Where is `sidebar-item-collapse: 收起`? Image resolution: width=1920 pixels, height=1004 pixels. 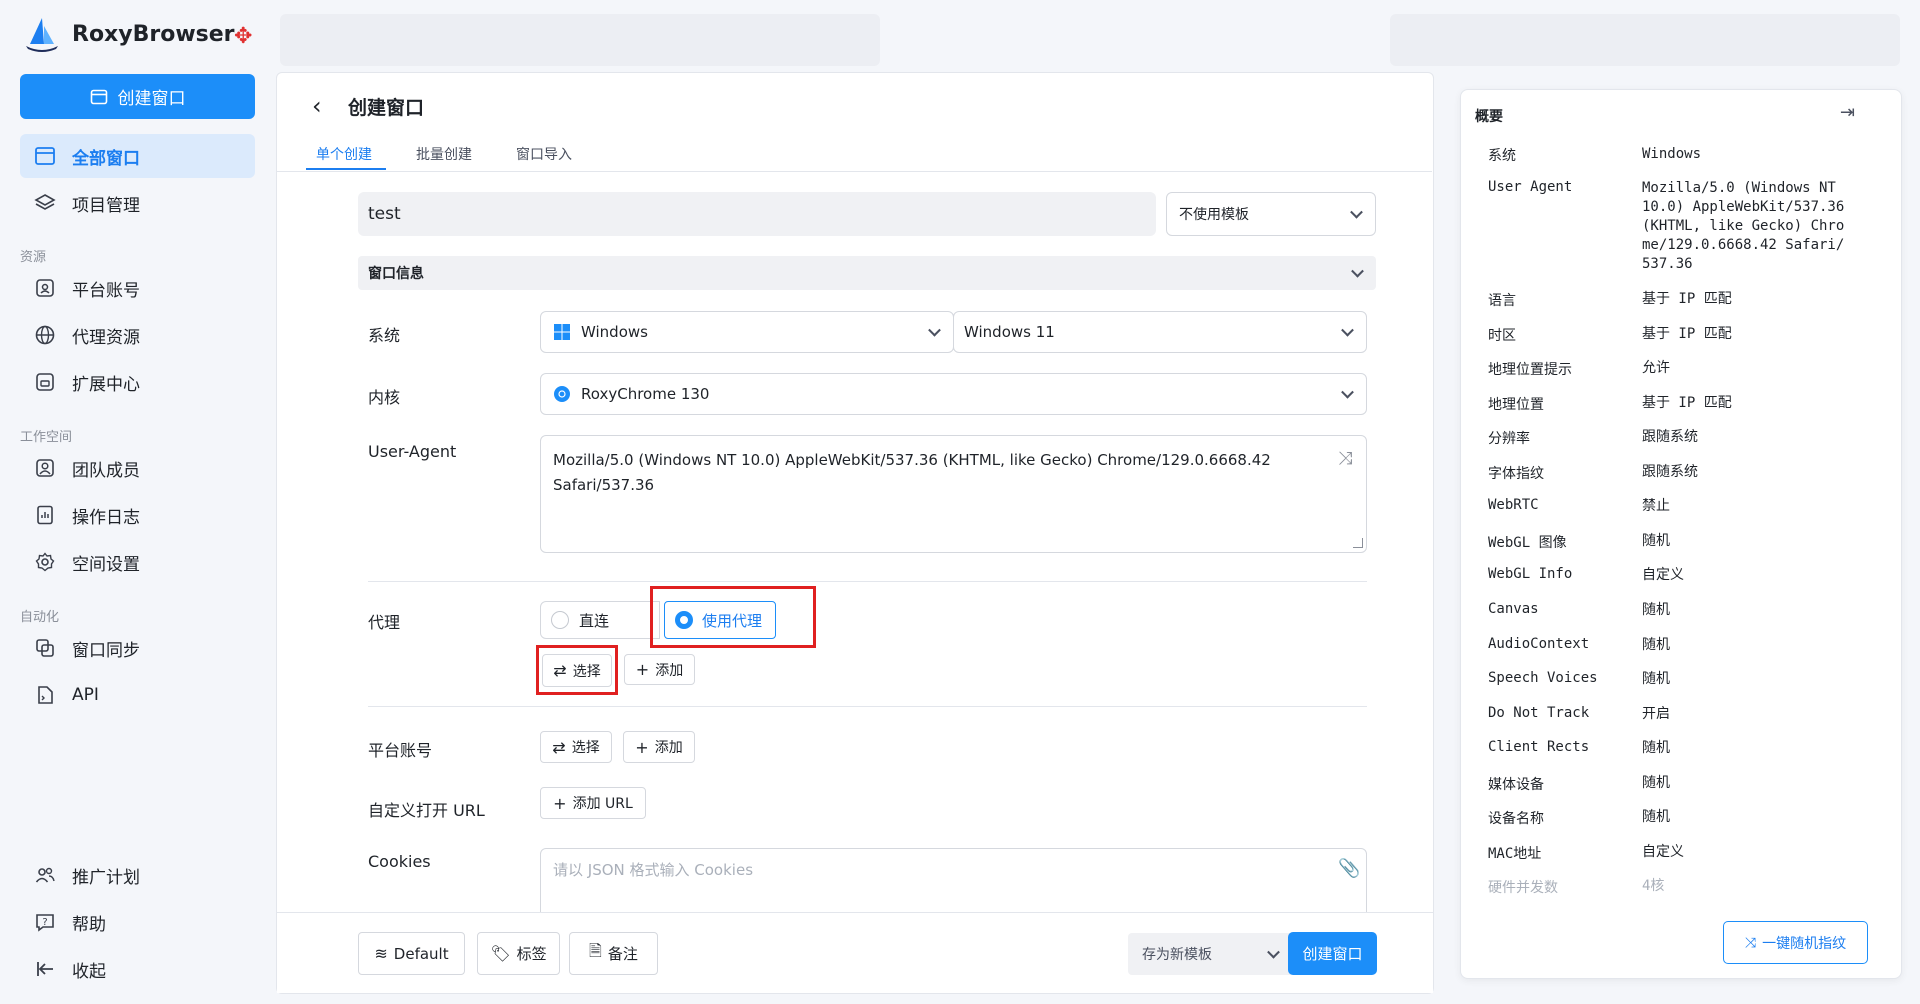 sidebar-item-collapse: 收起 is located at coordinates (137, 969).